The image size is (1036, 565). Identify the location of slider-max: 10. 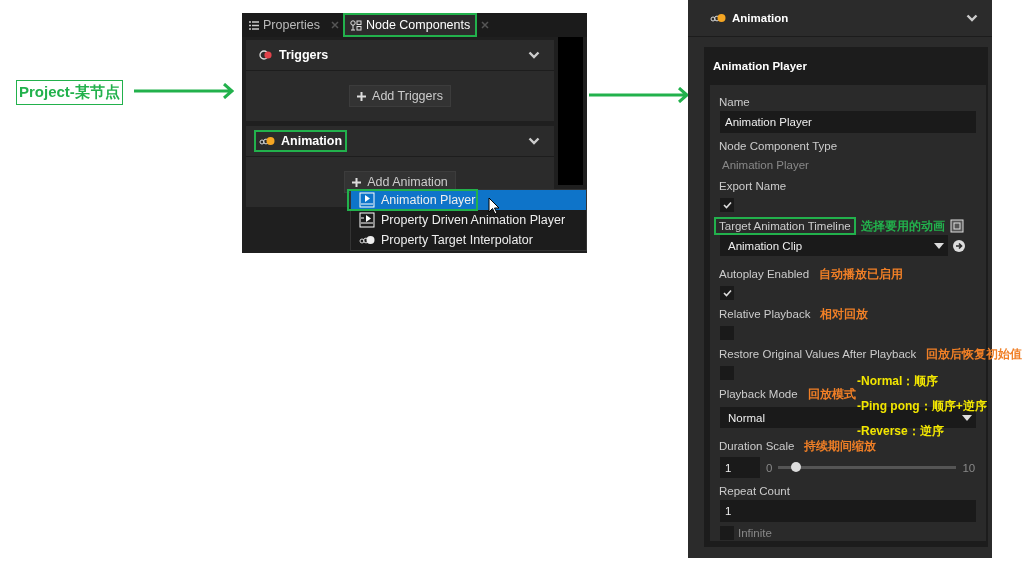
(969, 467).